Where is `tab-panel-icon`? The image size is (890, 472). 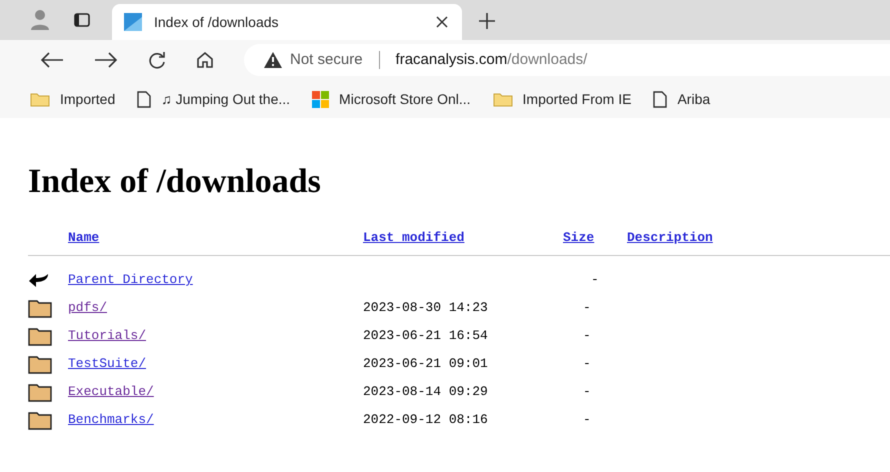
tab-panel-icon is located at coordinates (82, 20).